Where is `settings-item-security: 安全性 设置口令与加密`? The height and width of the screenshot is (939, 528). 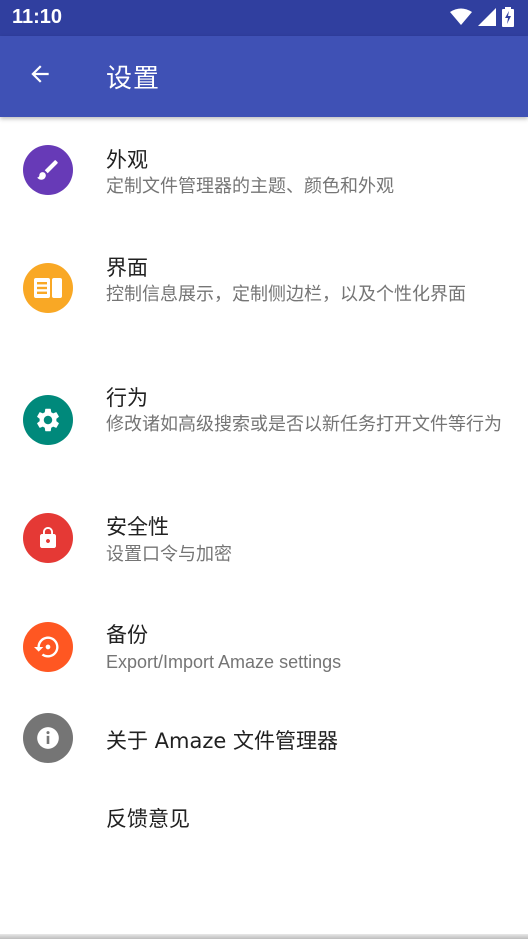
settings-item-security: 安全性 设置口令与加密 is located at coordinates (264, 539).